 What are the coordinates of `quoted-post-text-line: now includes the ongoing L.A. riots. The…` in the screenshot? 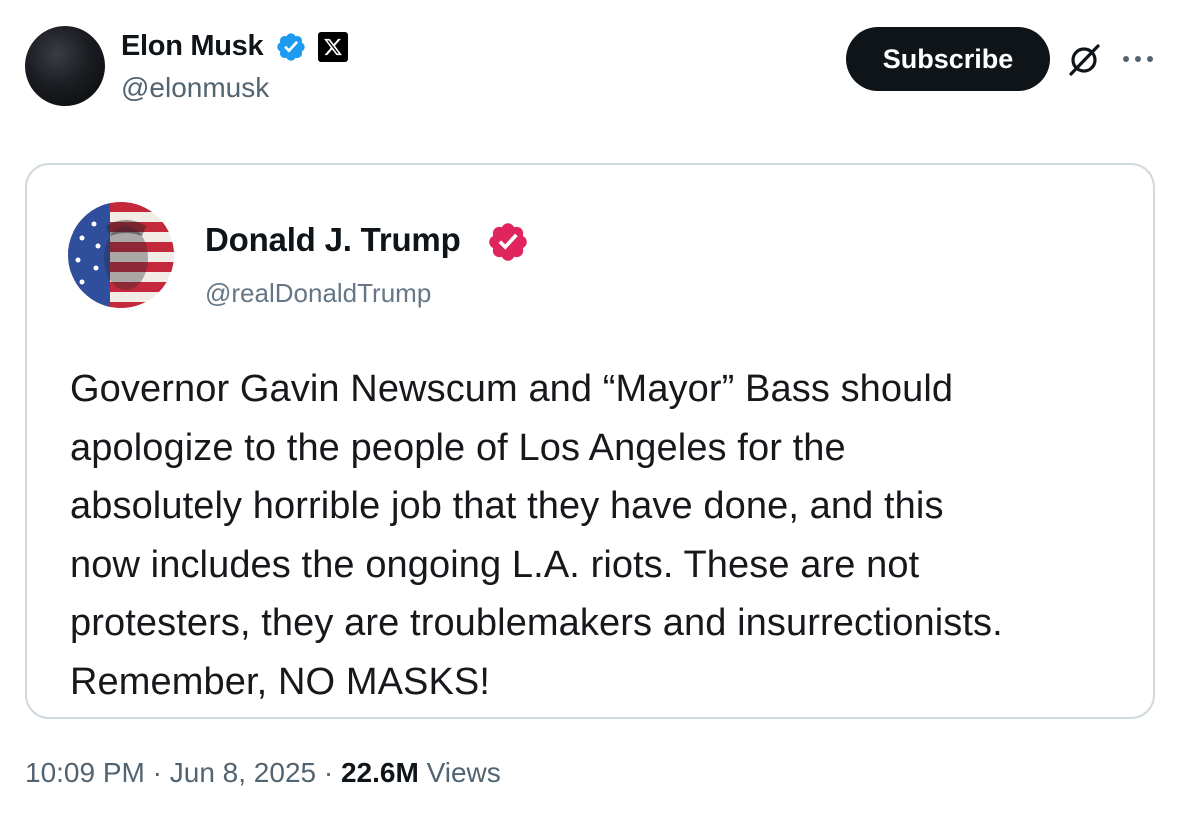 It's located at (495, 564).